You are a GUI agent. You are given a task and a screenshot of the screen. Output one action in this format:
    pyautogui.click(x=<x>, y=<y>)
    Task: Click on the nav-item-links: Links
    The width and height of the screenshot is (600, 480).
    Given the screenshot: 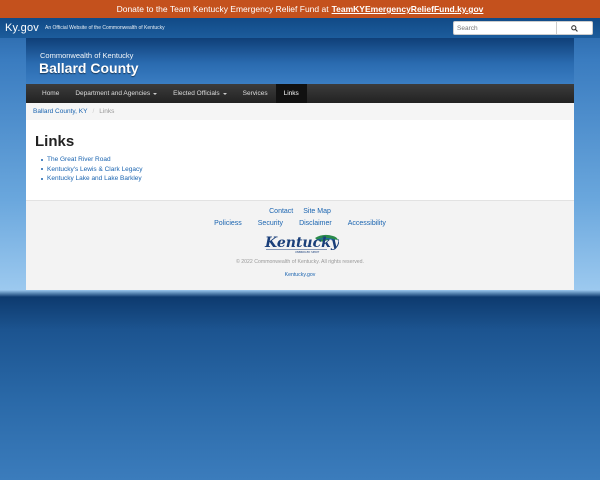 What is the action you would take?
    pyautogui.click(x=291, y=93)
    